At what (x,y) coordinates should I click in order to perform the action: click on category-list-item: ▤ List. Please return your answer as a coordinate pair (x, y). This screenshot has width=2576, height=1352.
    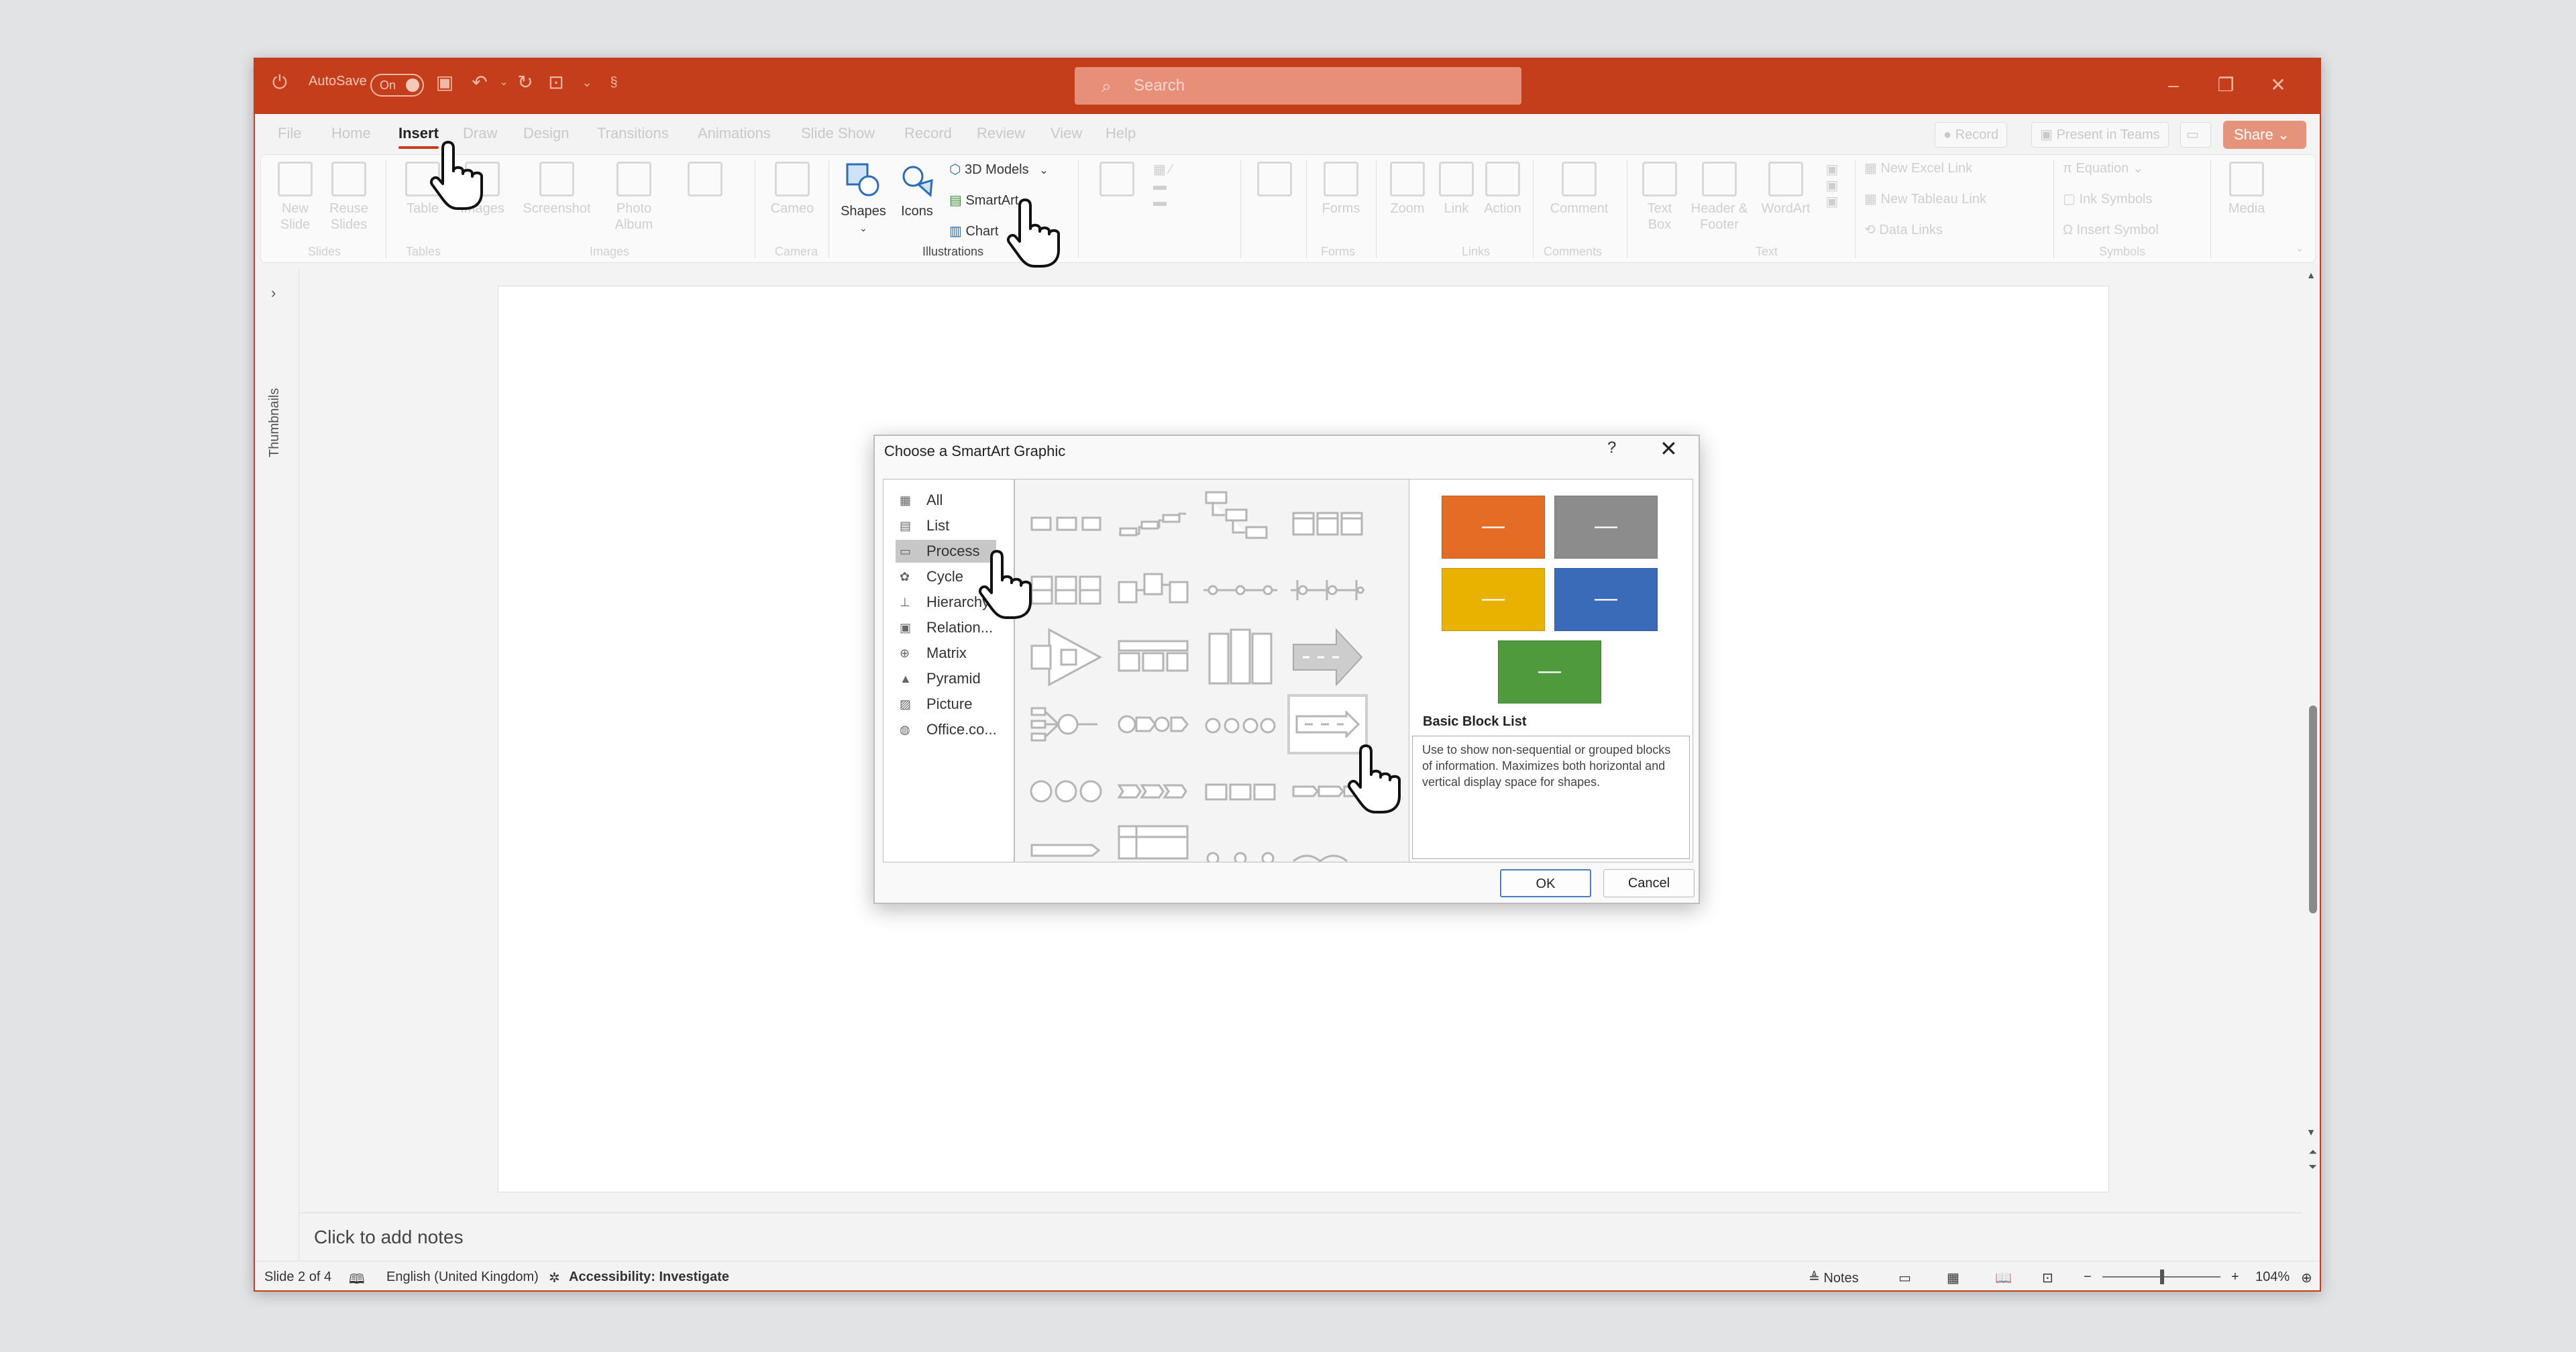
    Looking at the image, I should click on (946, 525).